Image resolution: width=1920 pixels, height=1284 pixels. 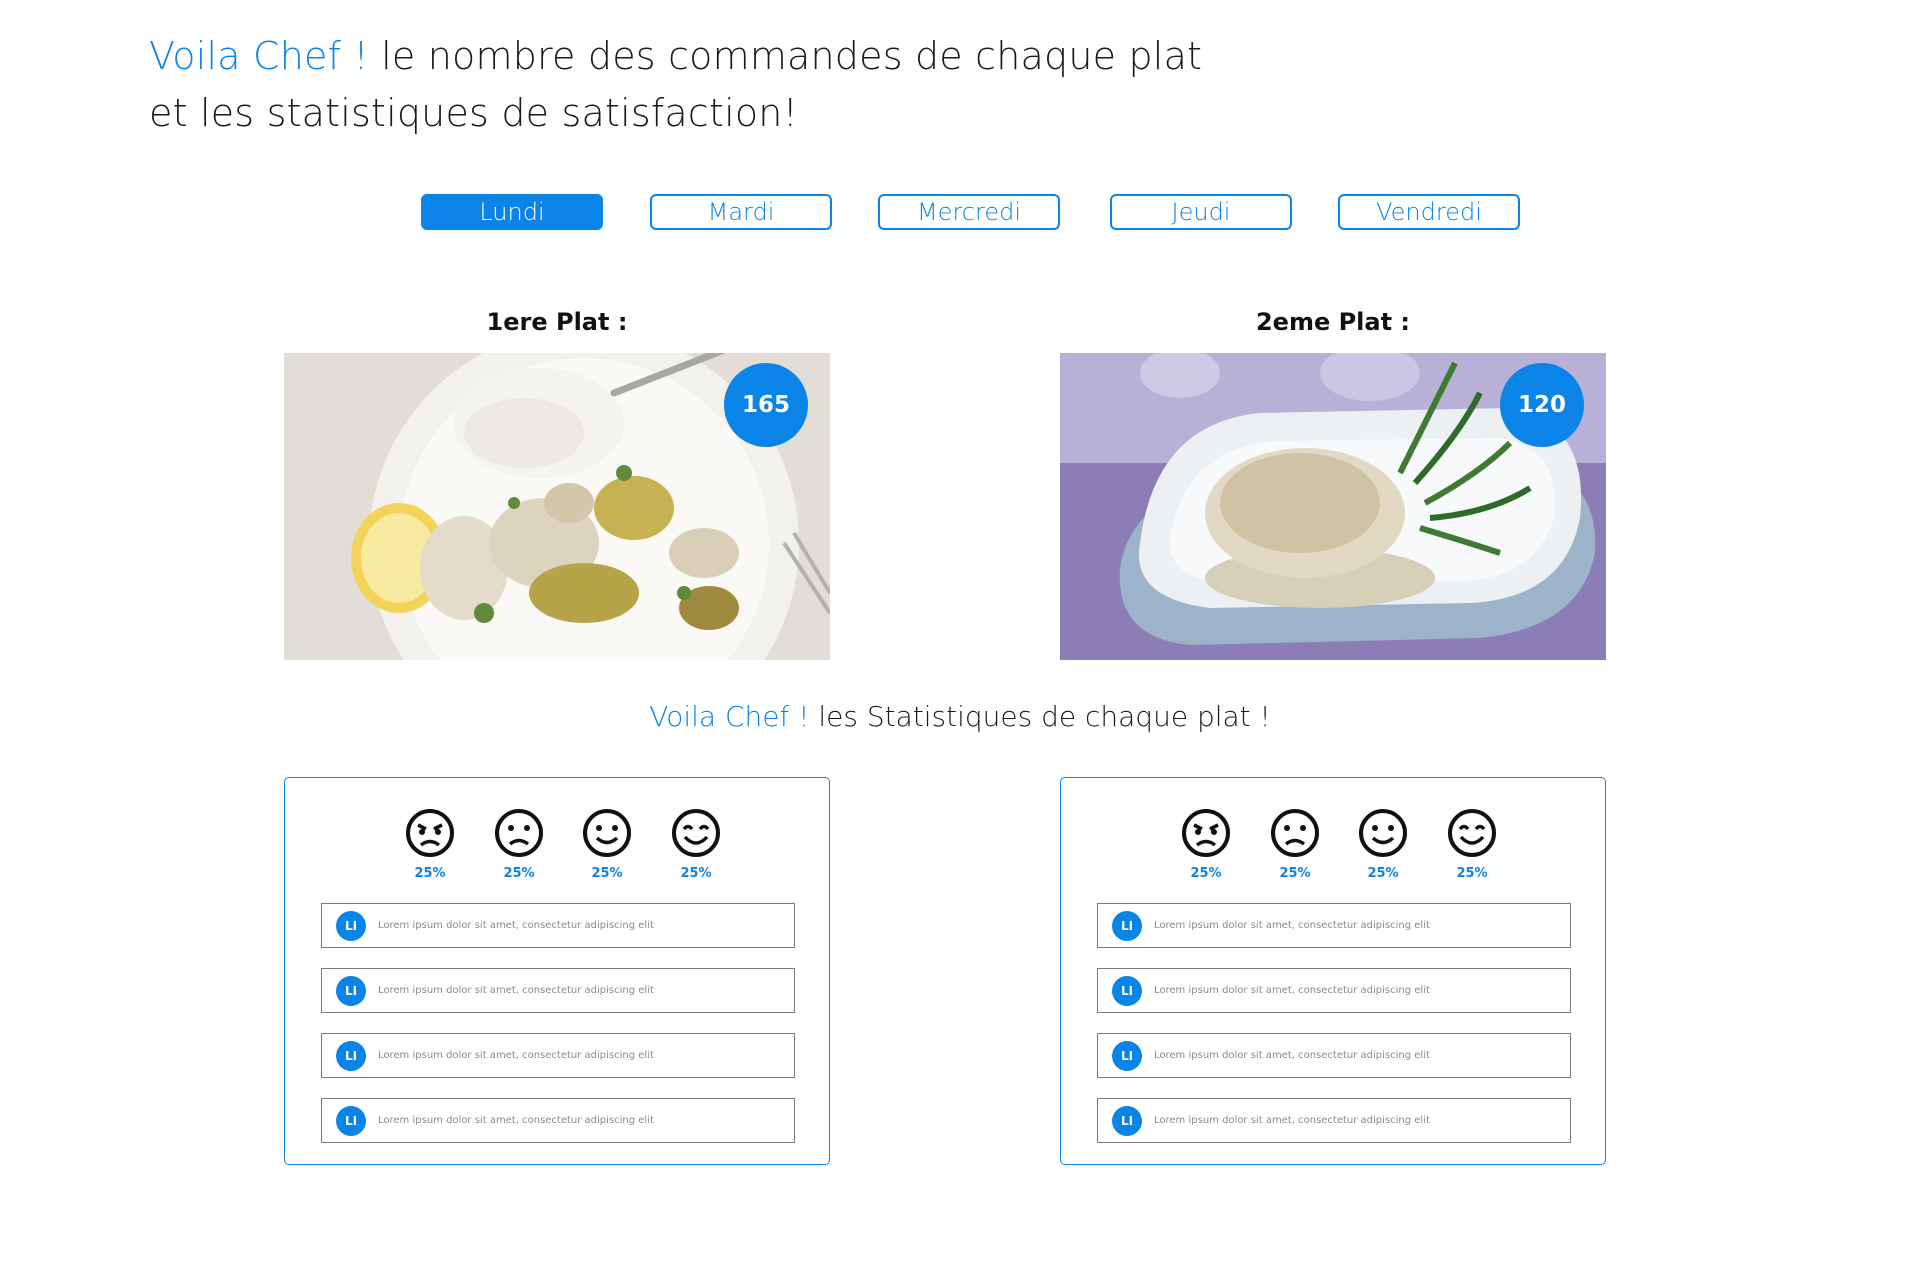 I want to click on title-line-1-text: le nombre des commandes de chaque plat, so click(x=785, y=56).